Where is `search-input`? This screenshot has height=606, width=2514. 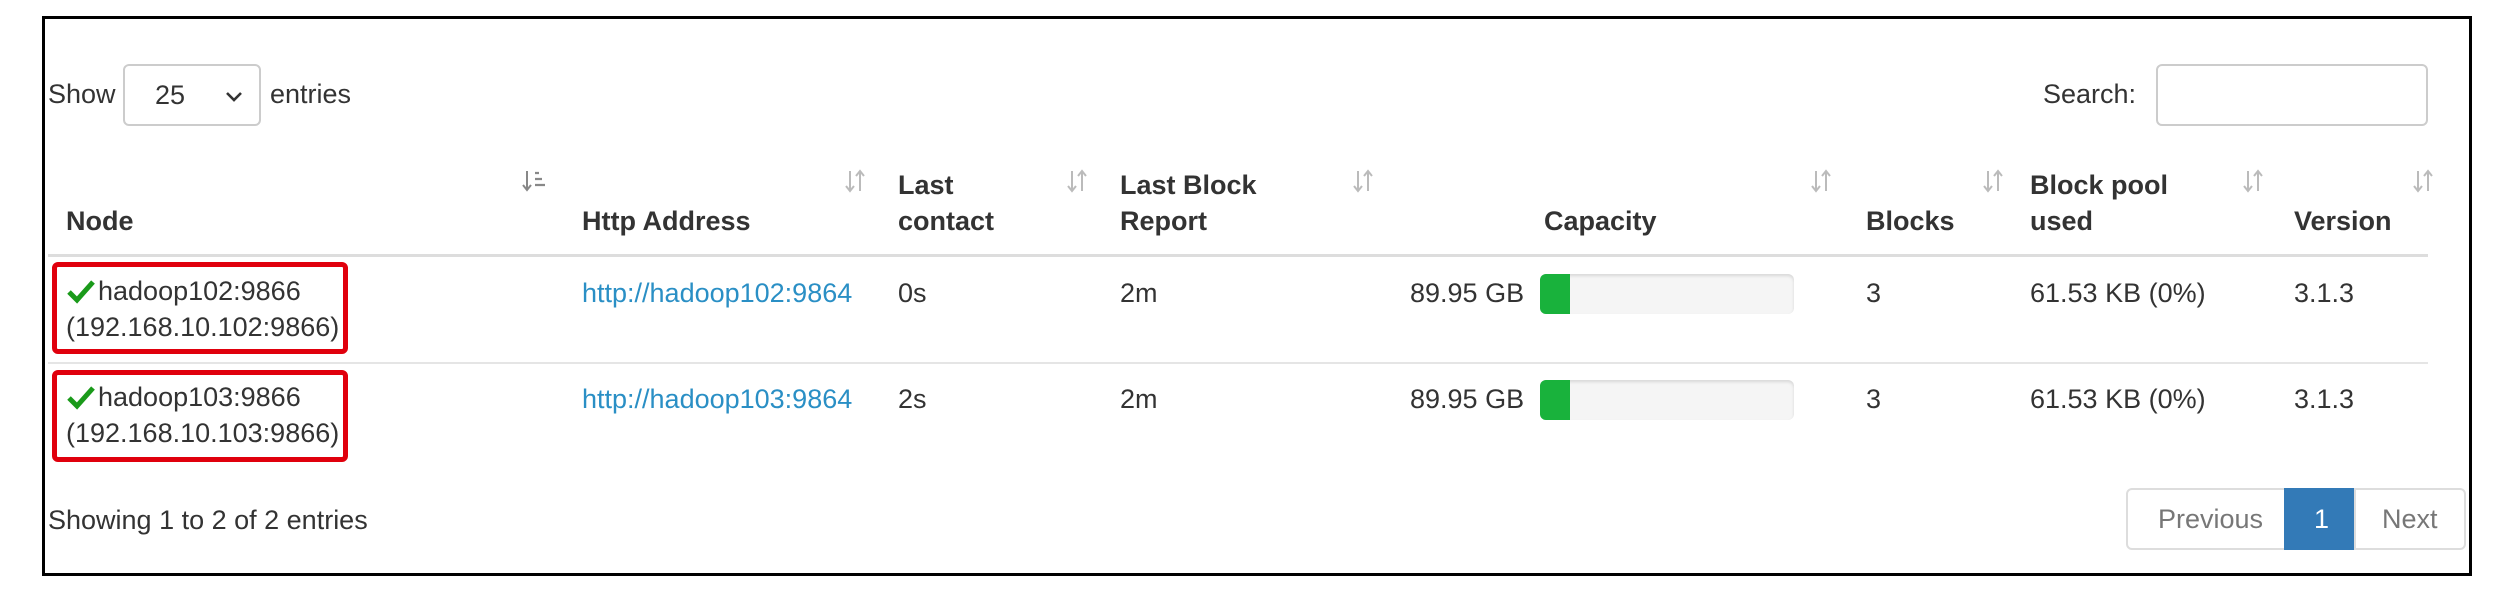
search-input is located at coordinates (2292, 95).